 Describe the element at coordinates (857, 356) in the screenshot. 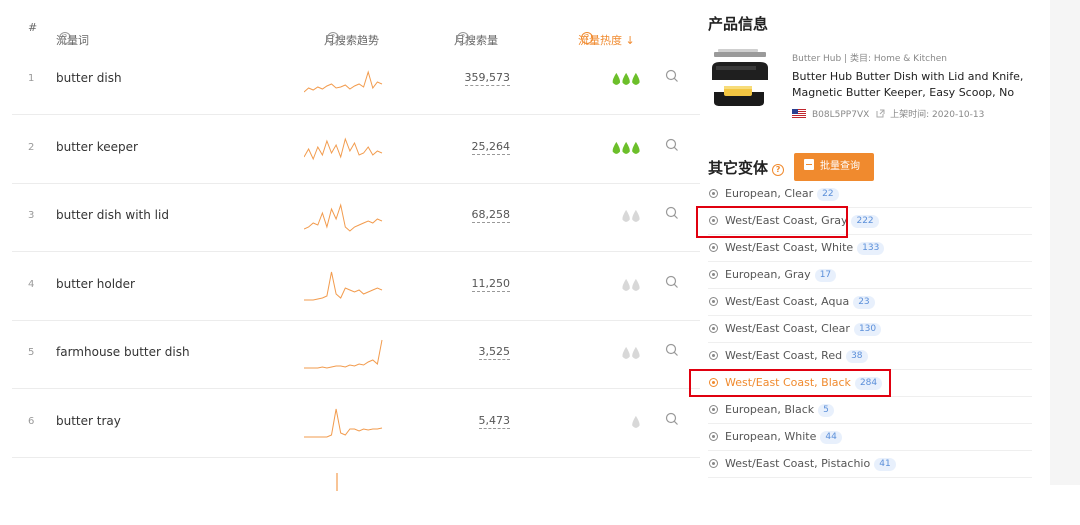

I see `variant-count-badge: 38` at that location.